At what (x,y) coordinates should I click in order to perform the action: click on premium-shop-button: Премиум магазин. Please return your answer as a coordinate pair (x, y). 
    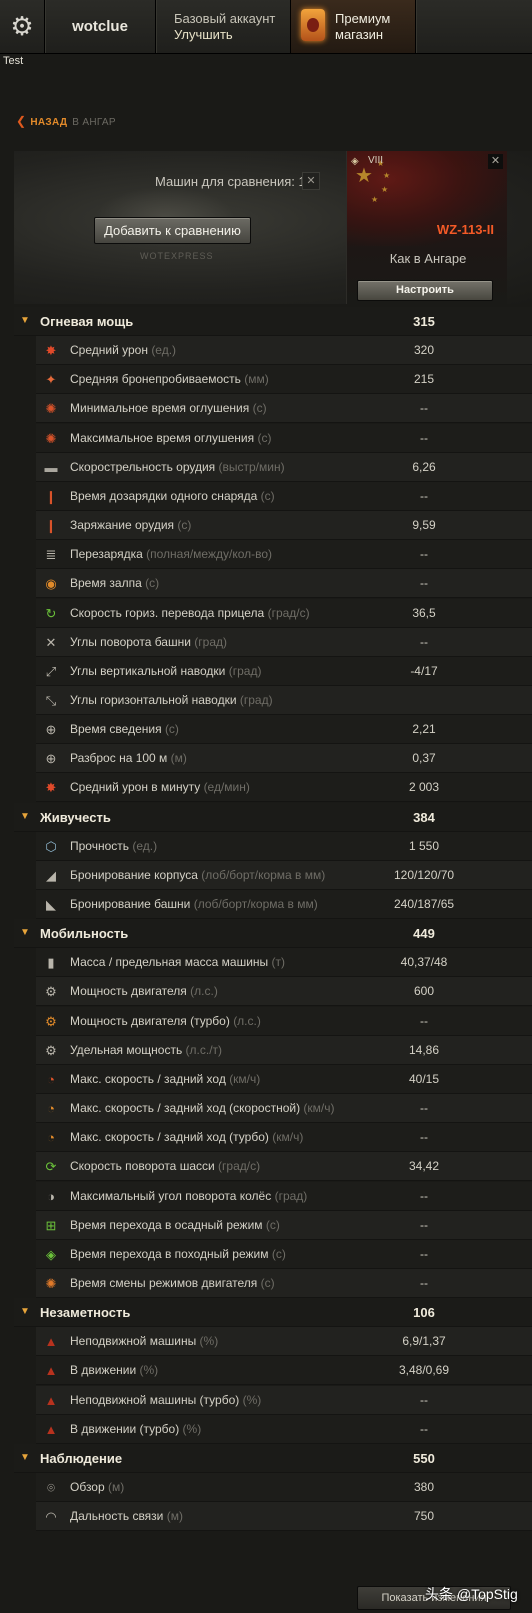
    Looking at the image, I should click on (353, 26).